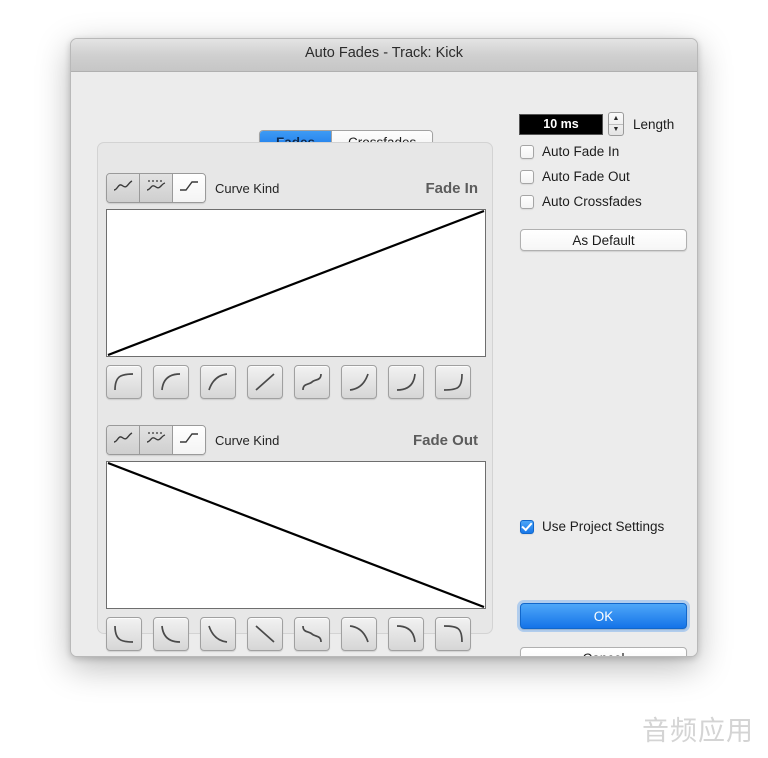 The height and width of the screenshot is (758, 768). I want to click on fade-in-preset-exp-shallow, so click(359, 382).